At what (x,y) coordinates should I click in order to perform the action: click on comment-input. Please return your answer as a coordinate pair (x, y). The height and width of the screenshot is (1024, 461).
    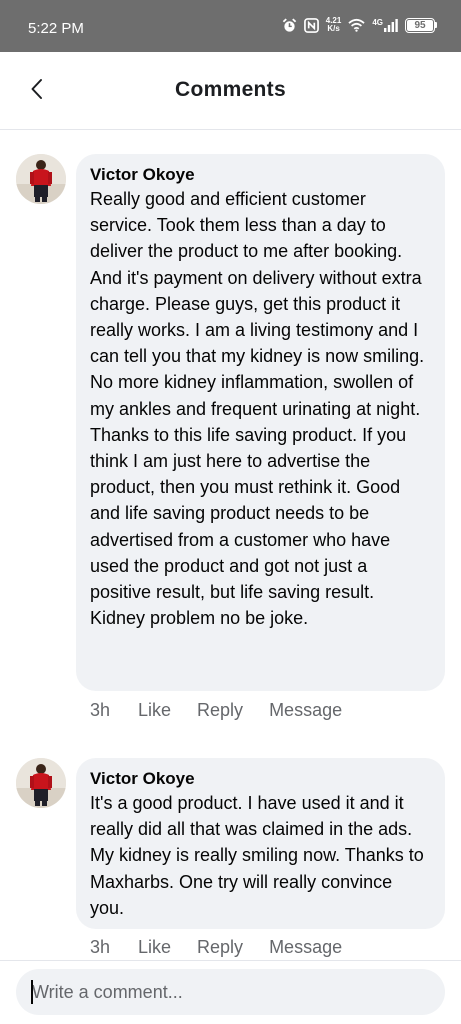
    Looking at the image, I should click on (230, 992).